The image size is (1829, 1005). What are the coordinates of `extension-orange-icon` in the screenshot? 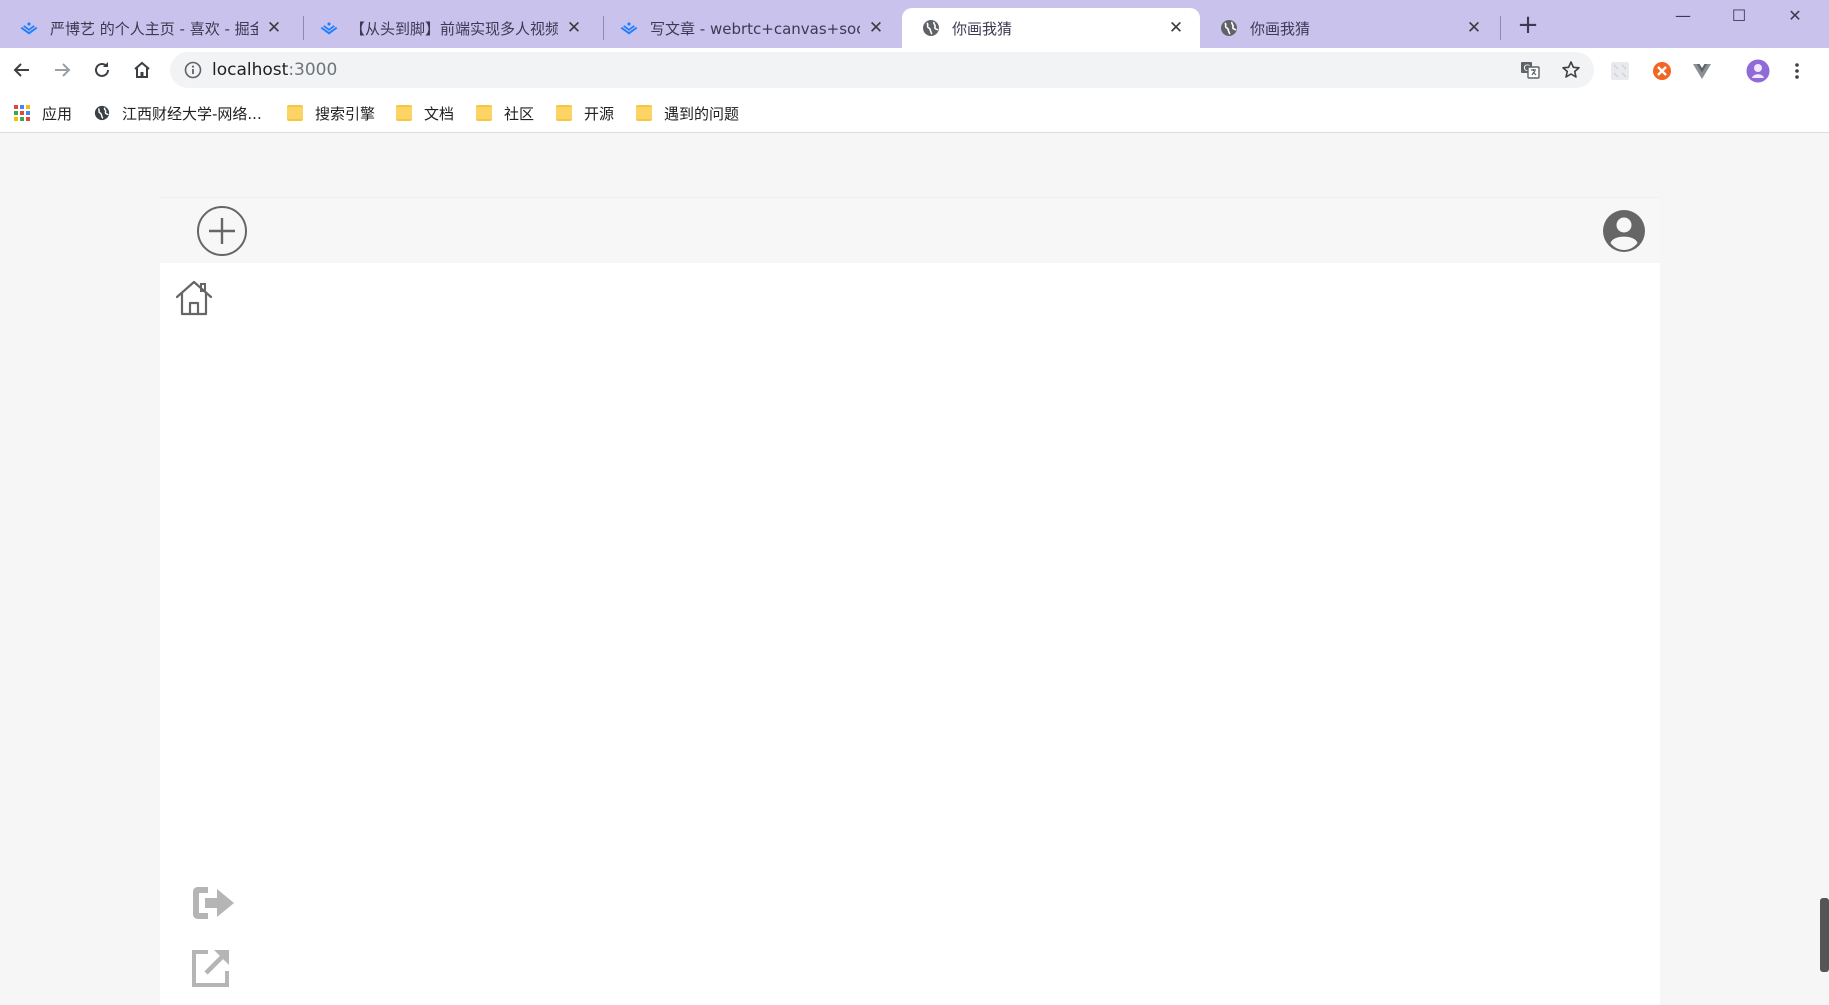 It's located at (1662, 71).